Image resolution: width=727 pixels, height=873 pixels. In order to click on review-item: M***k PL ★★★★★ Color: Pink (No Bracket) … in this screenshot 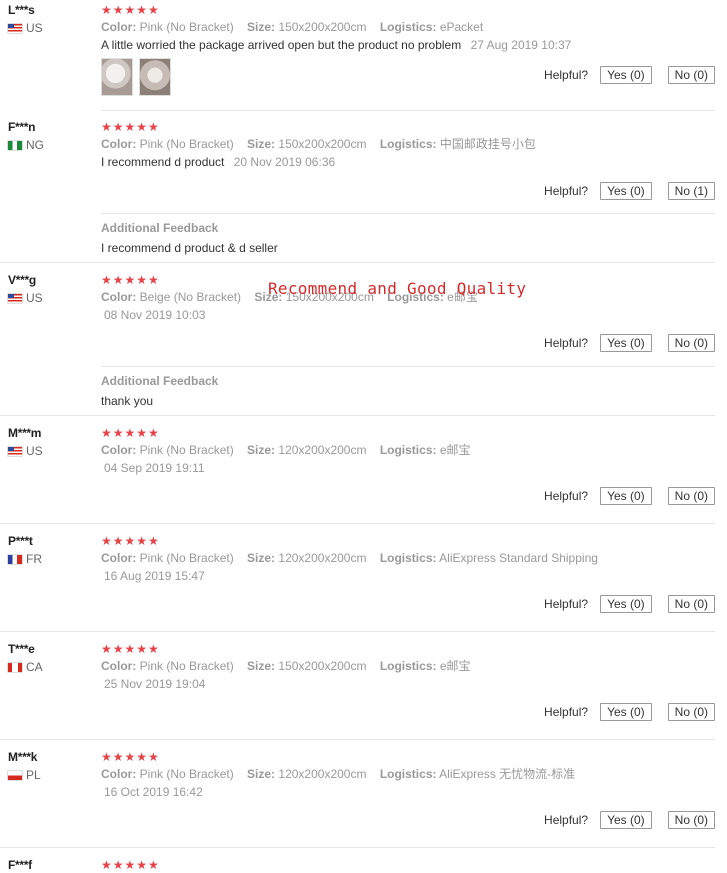, I will do `click(363, 795)`.